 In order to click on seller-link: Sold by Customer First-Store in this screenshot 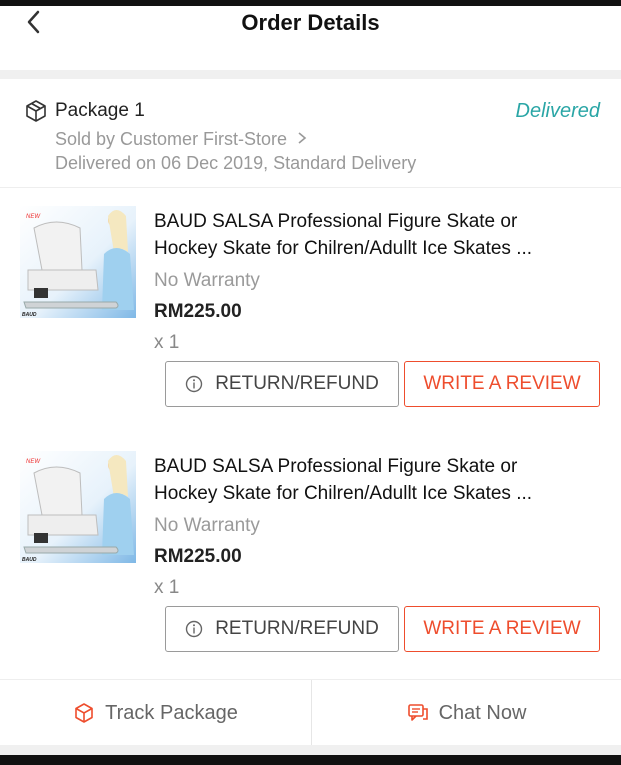, I will do `click(181, 139)`.